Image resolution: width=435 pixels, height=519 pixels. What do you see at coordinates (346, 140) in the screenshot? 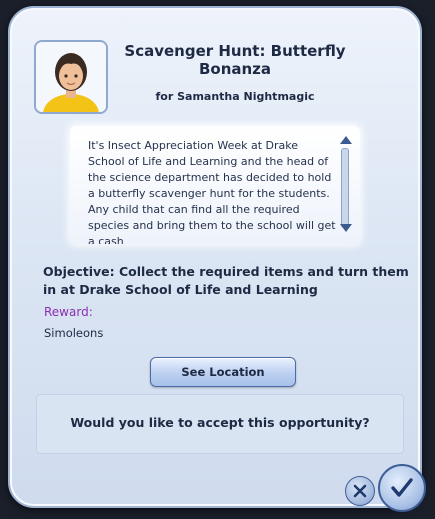
I see `scroll-up-icon` at bounding box center [346, 140].